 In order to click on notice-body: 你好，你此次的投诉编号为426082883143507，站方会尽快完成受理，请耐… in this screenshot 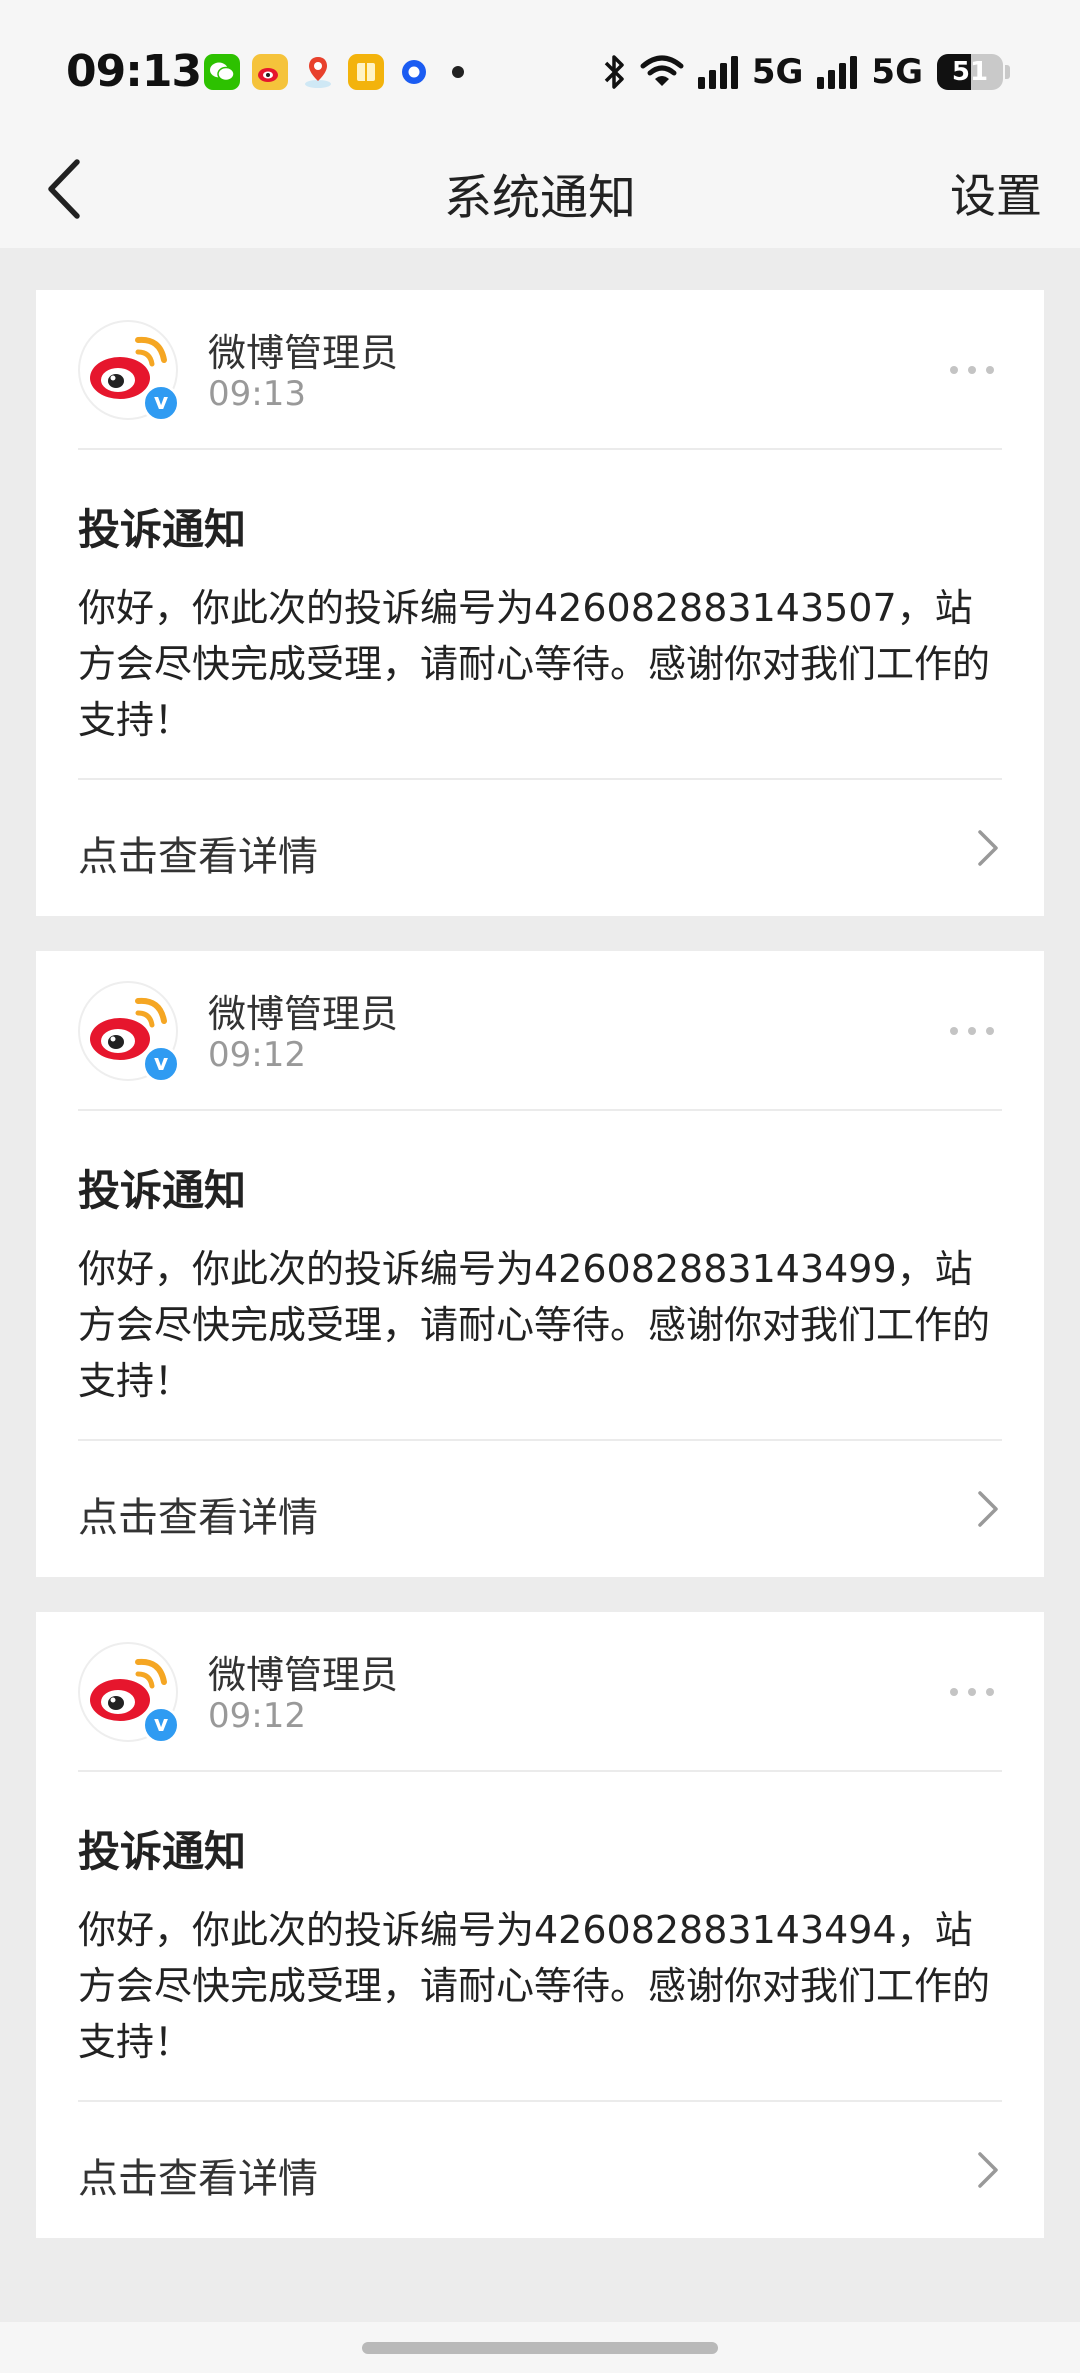, I will do `click(534, 664)`.